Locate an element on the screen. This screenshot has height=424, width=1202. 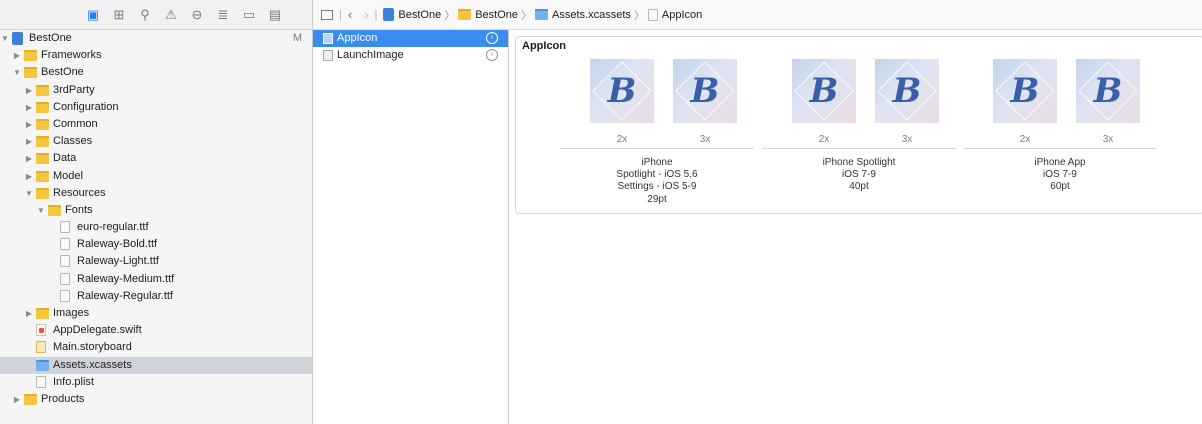
group-underline is located at coordinates (657, 148).